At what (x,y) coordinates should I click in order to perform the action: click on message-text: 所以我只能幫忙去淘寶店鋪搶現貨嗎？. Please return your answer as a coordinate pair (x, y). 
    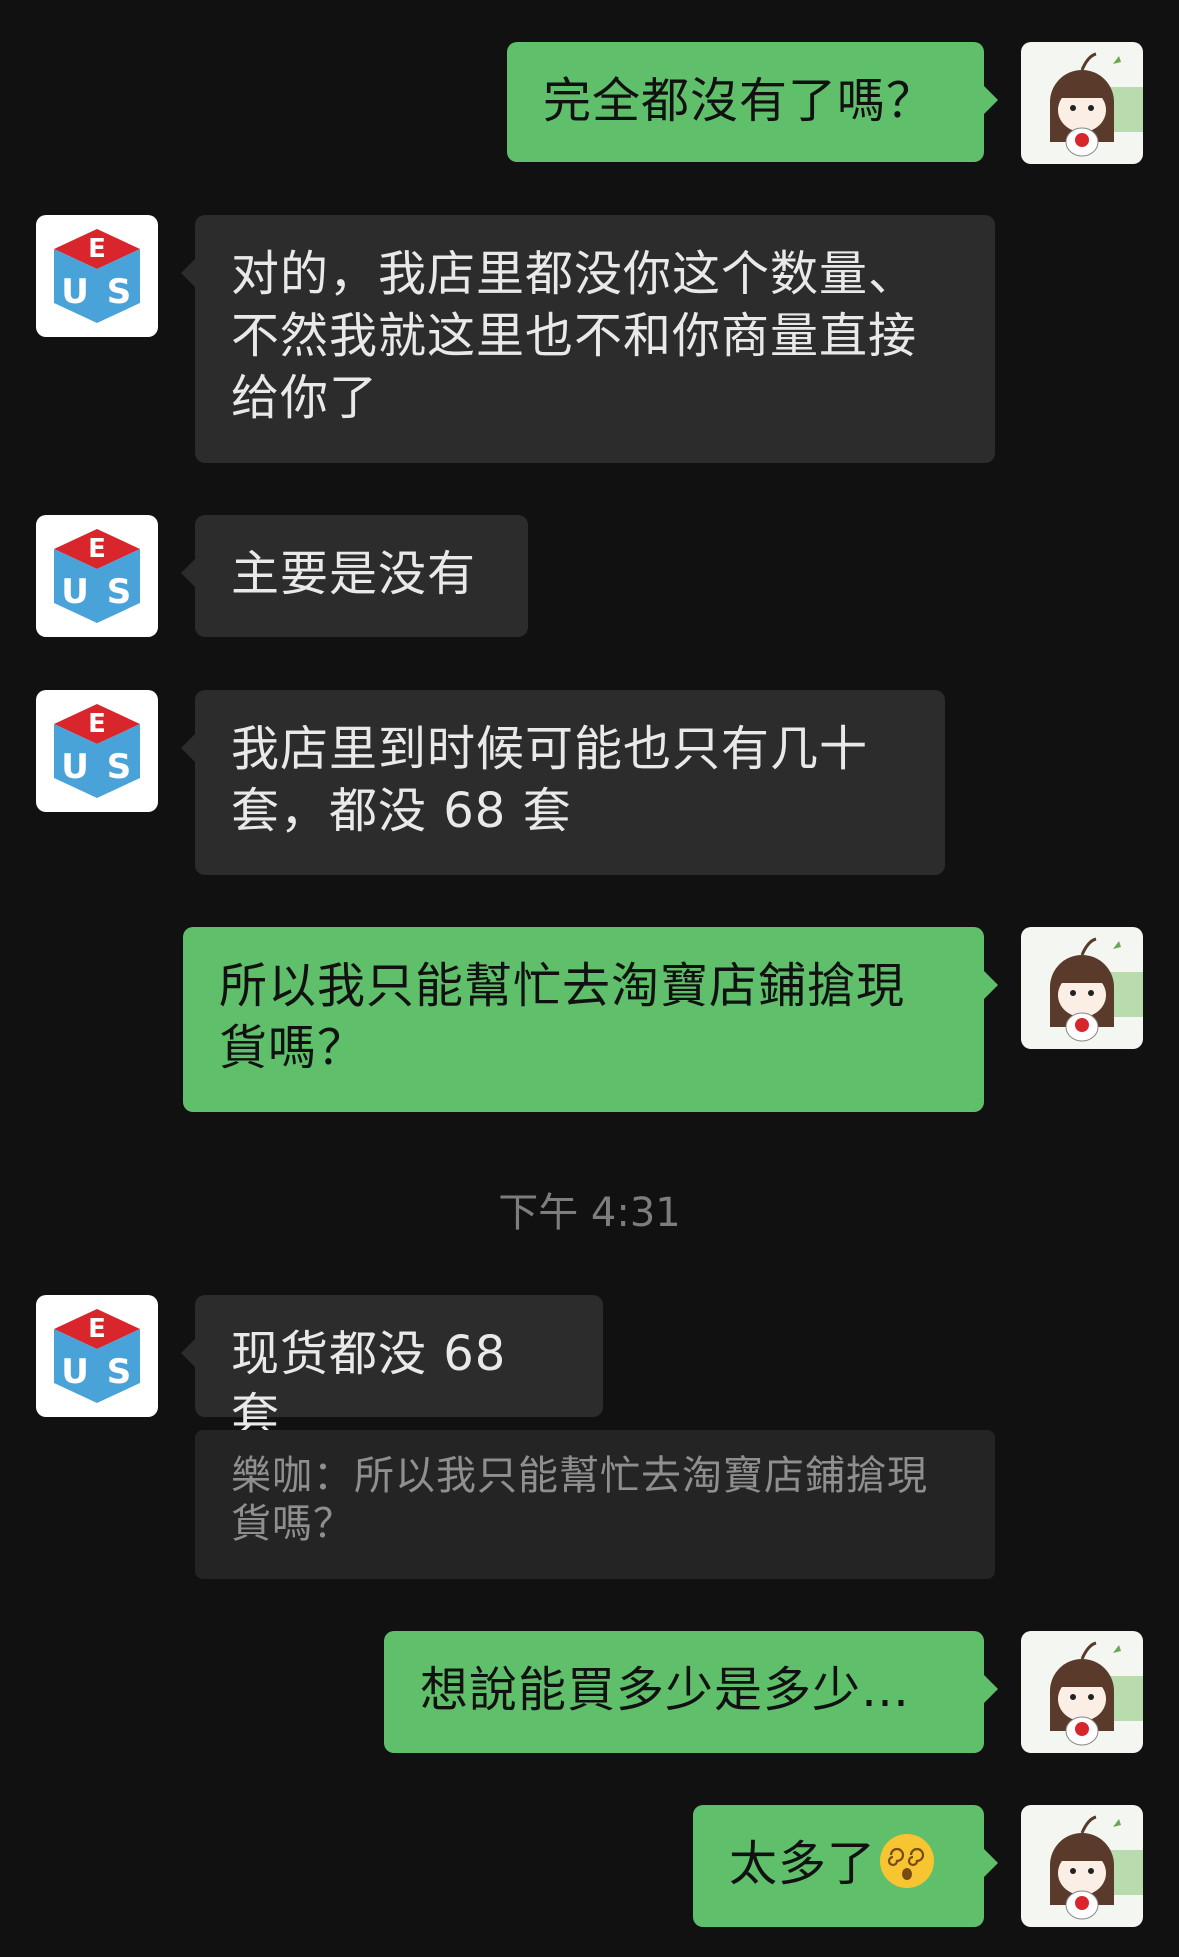
    Looking at the image, I should click on (562, 1017).